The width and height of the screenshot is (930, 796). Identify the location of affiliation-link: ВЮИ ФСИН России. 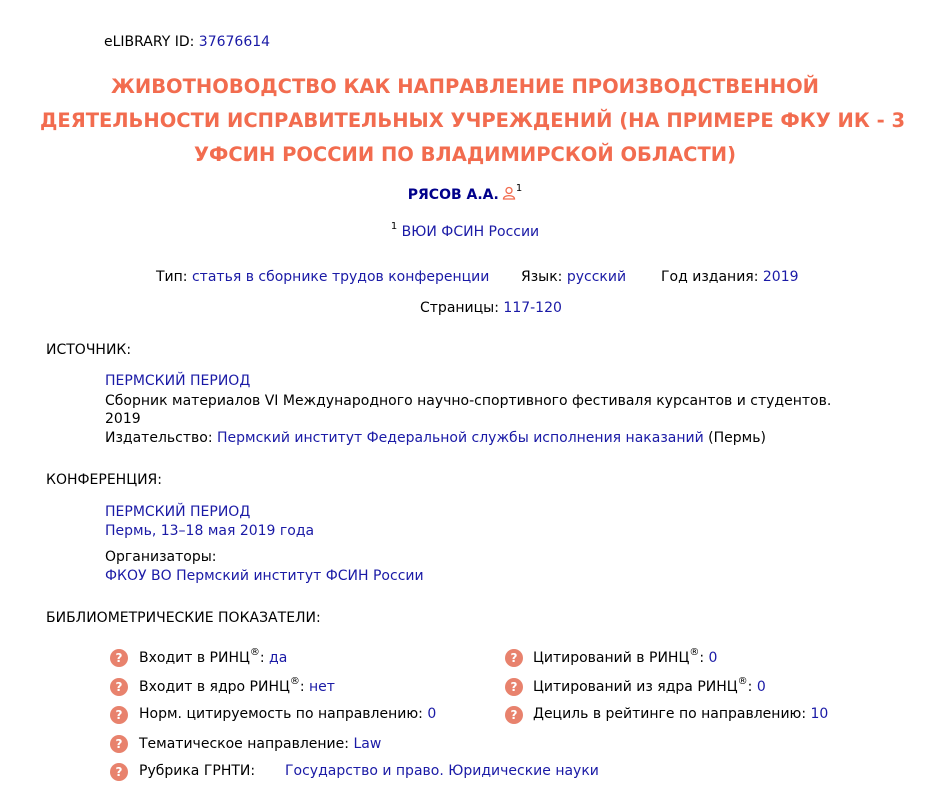
(471, 232).